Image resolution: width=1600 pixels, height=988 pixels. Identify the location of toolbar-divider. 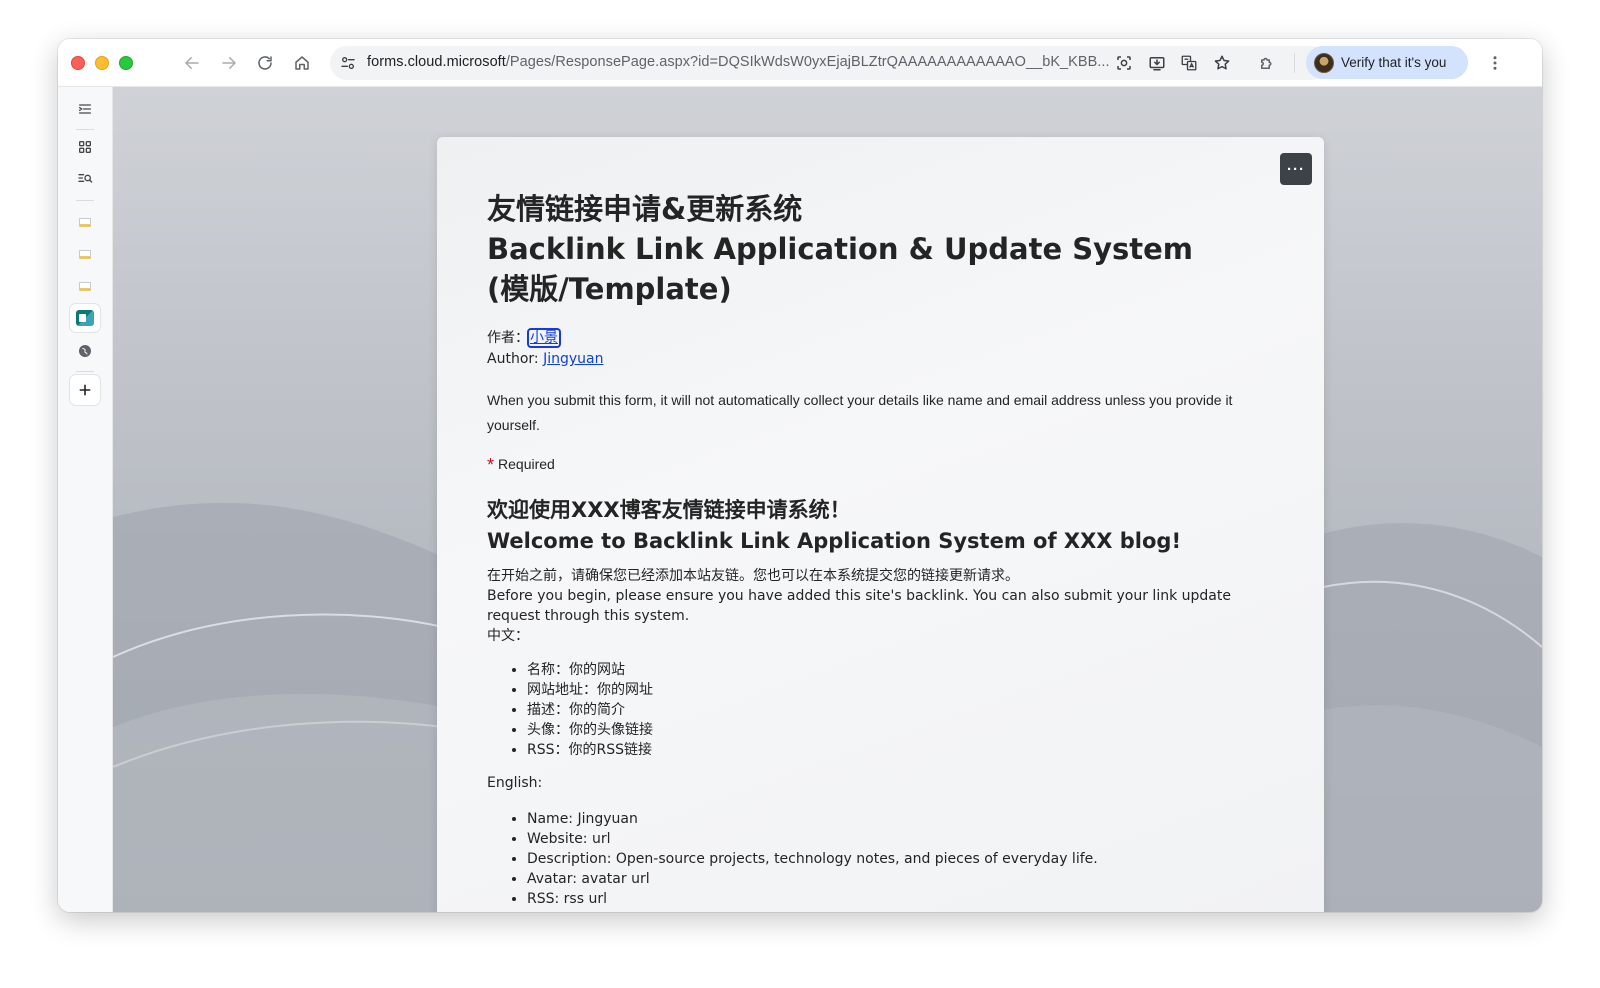
(1294, 63).